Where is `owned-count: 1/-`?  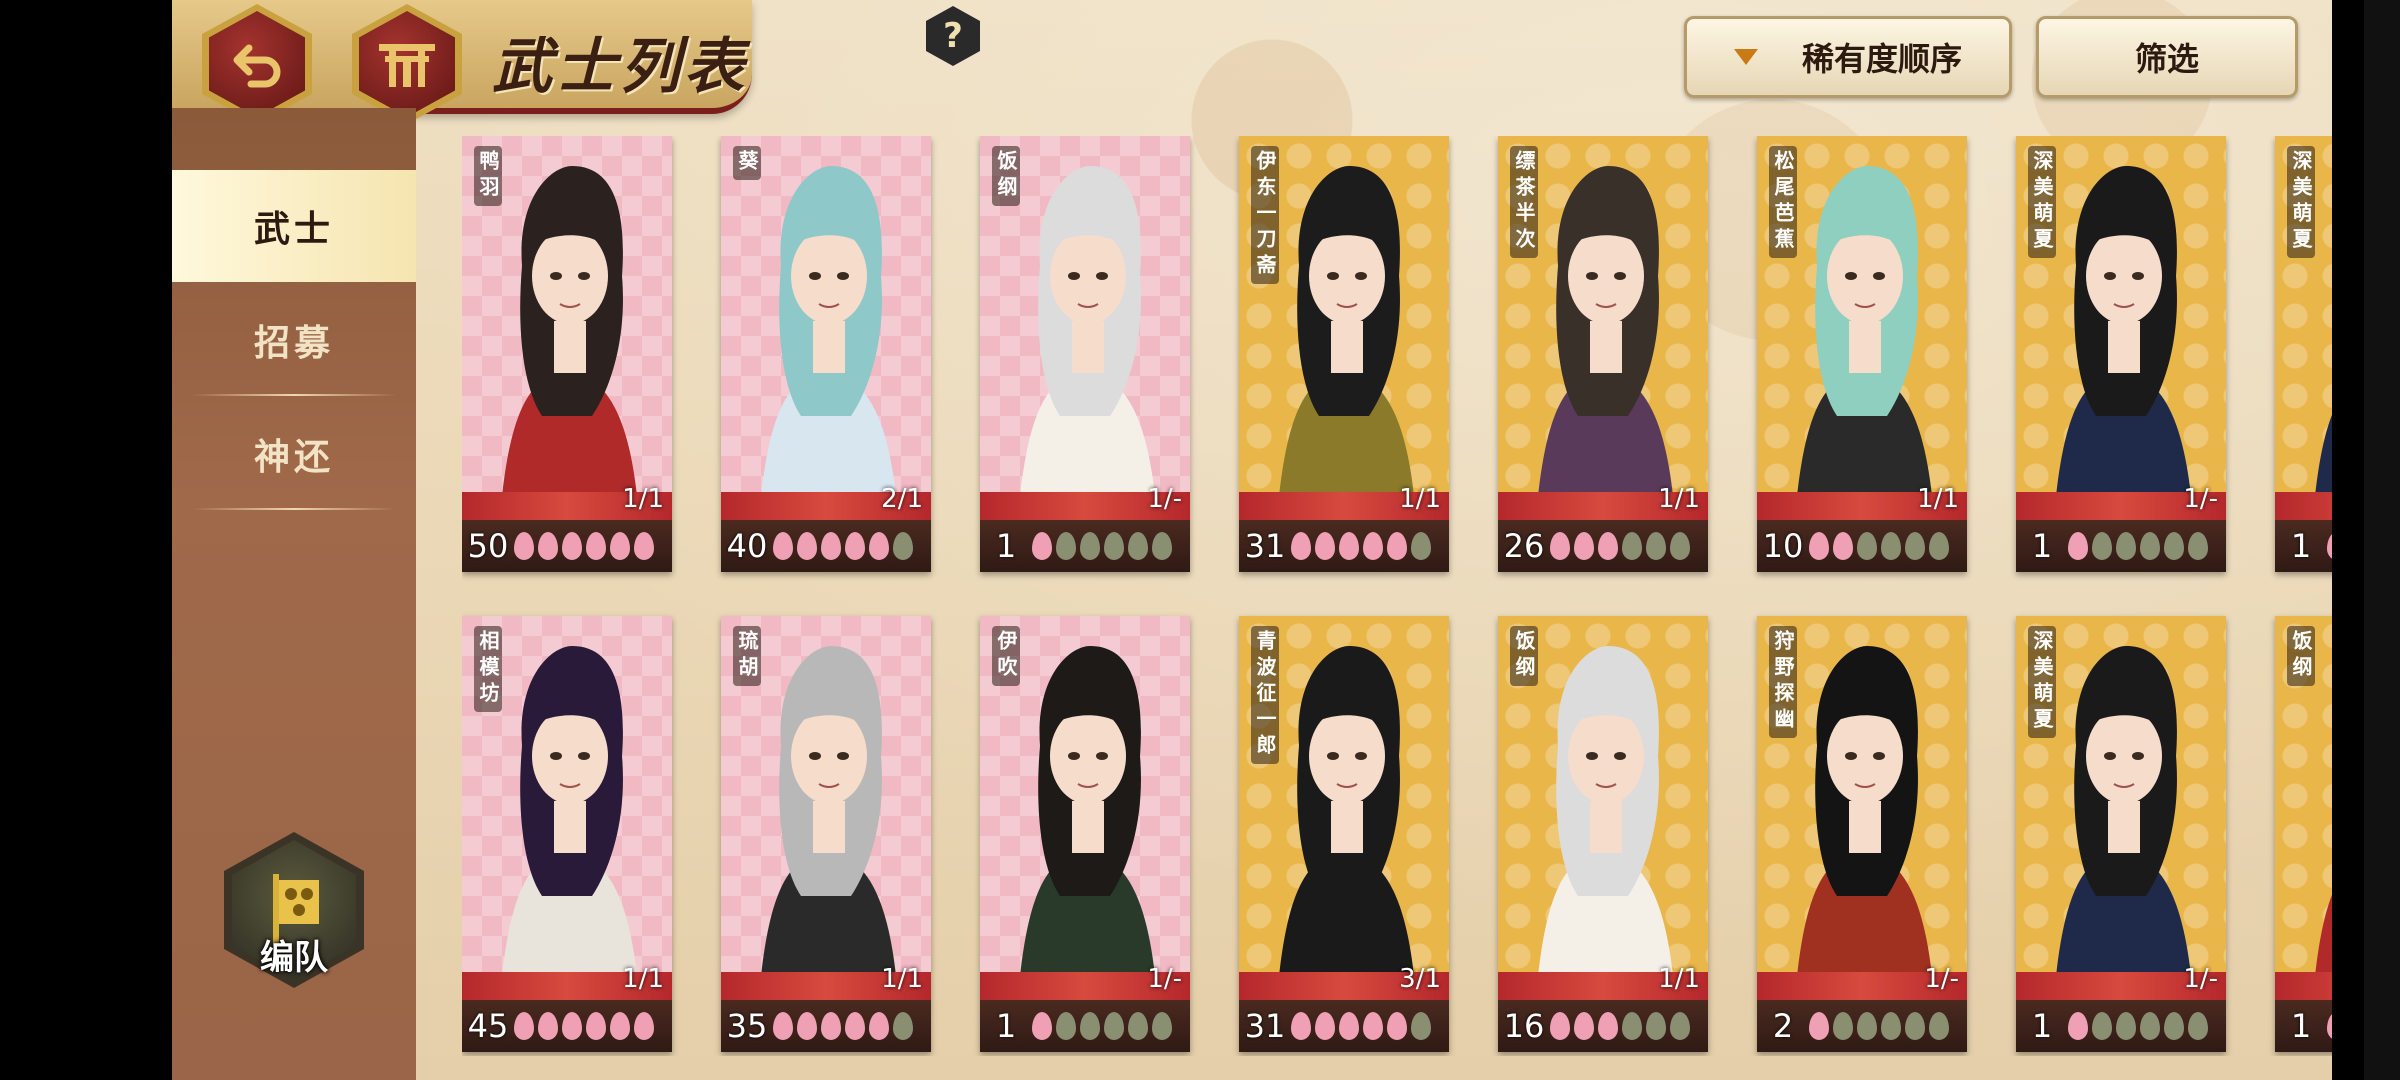
owned-count: 1/- is located at coordinates (1941, 979).